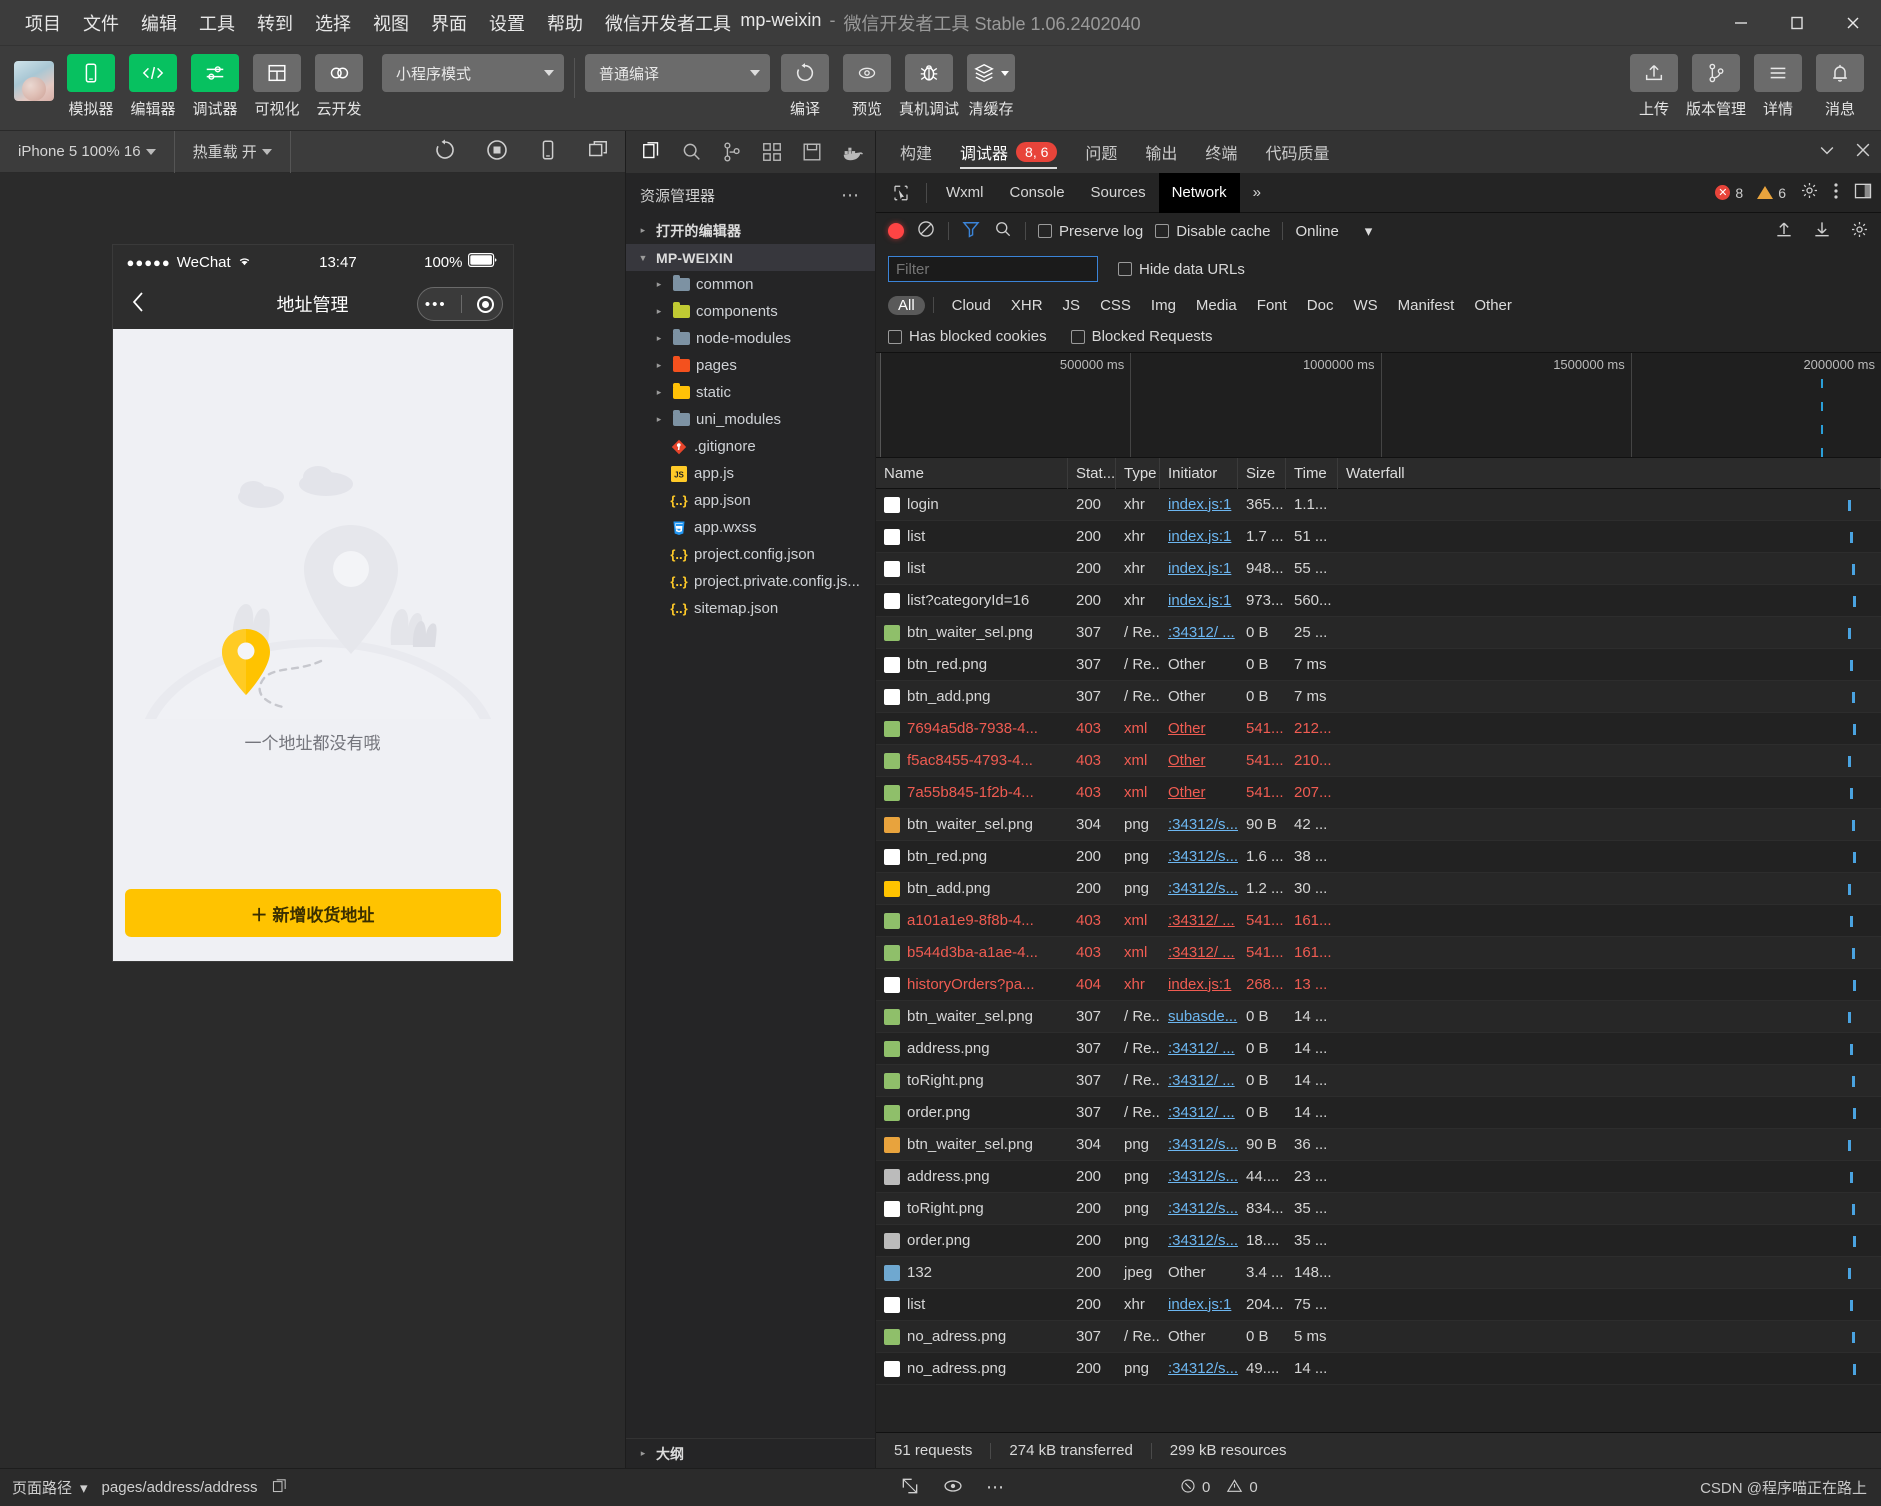 The image size is (1881, 1506). Describe the element at coordinates (1257, 193) in the screenshot. I see `overflow-tabs-button: »` at that location.